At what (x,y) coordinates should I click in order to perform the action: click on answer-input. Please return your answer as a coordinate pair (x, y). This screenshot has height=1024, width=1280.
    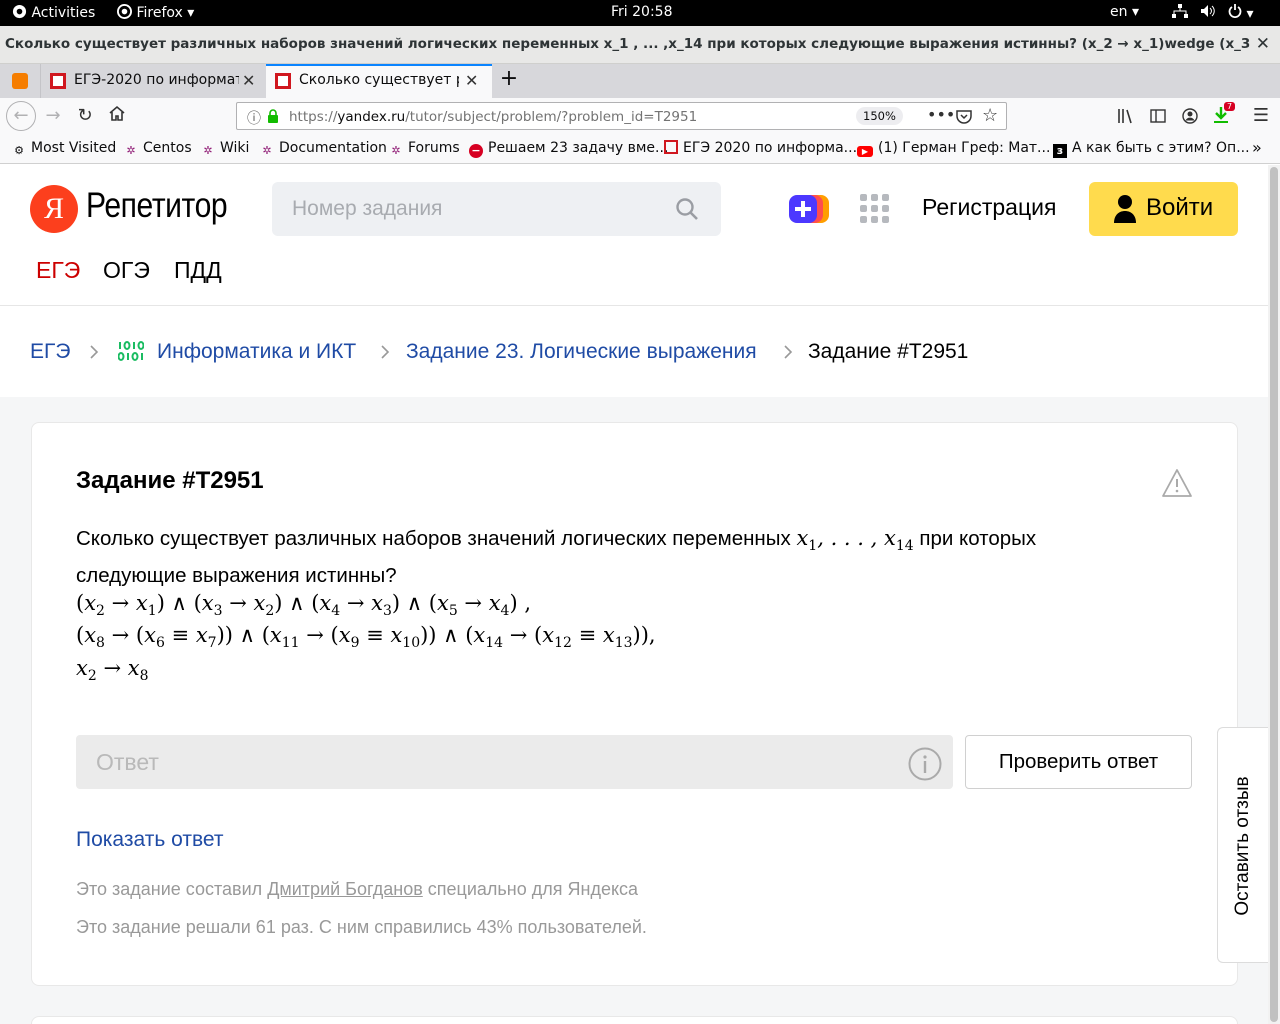
    Looking at the image, I should click on (514, 762).